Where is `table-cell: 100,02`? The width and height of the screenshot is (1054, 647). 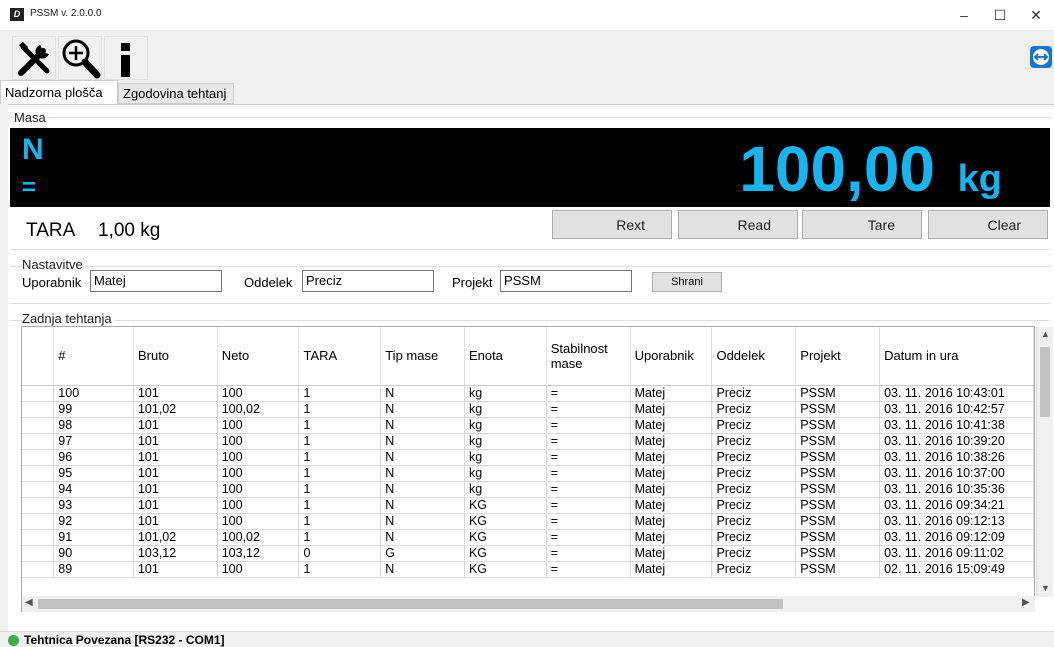
table-cell: 100,02 is located at coordinates (258, 409).